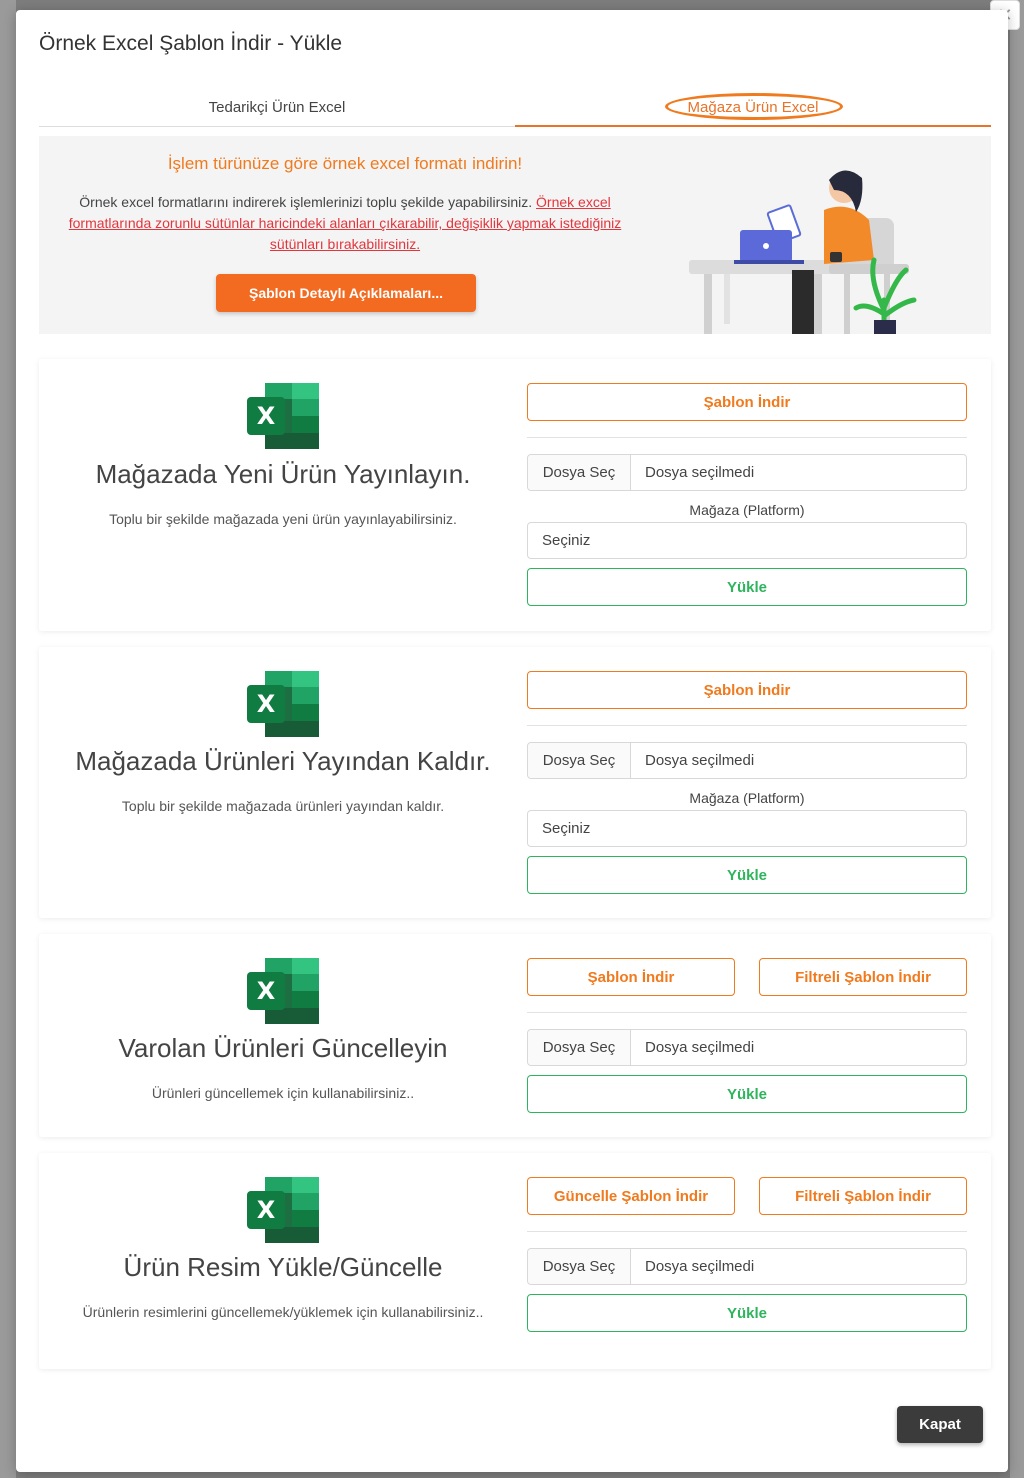 The image size is (1024, 1478). I want to click on card-title: Ürün Resim Yükle/Güncelle, so click(283, 1267).